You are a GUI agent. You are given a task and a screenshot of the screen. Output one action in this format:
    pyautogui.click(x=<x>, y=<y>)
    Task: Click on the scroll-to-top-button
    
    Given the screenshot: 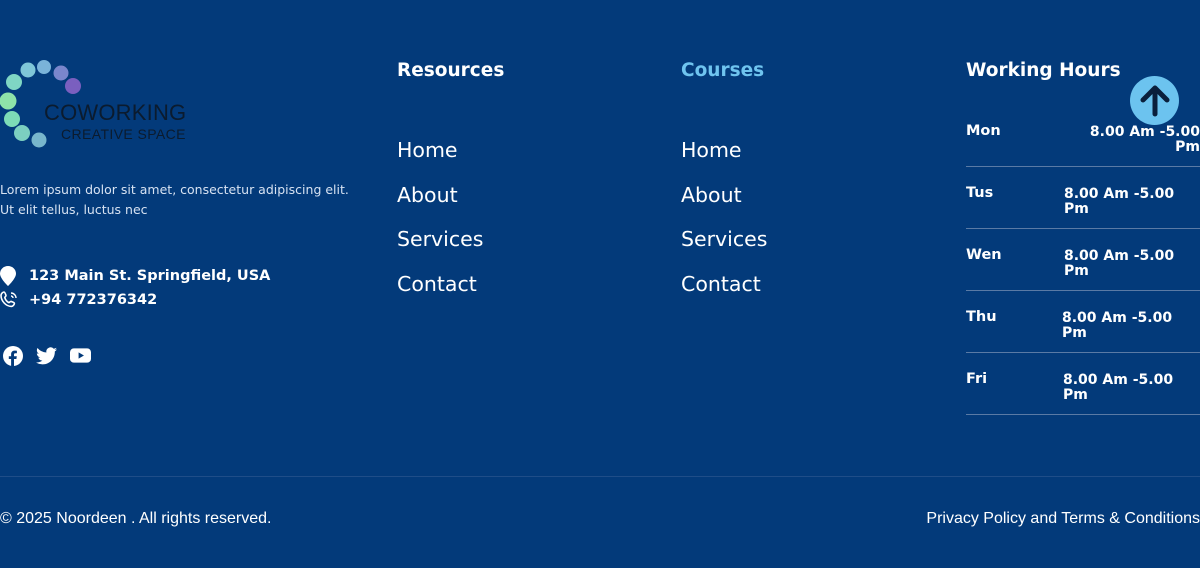 What is the action you would take?
    pyautogui.click(x=1154, y=100)
    